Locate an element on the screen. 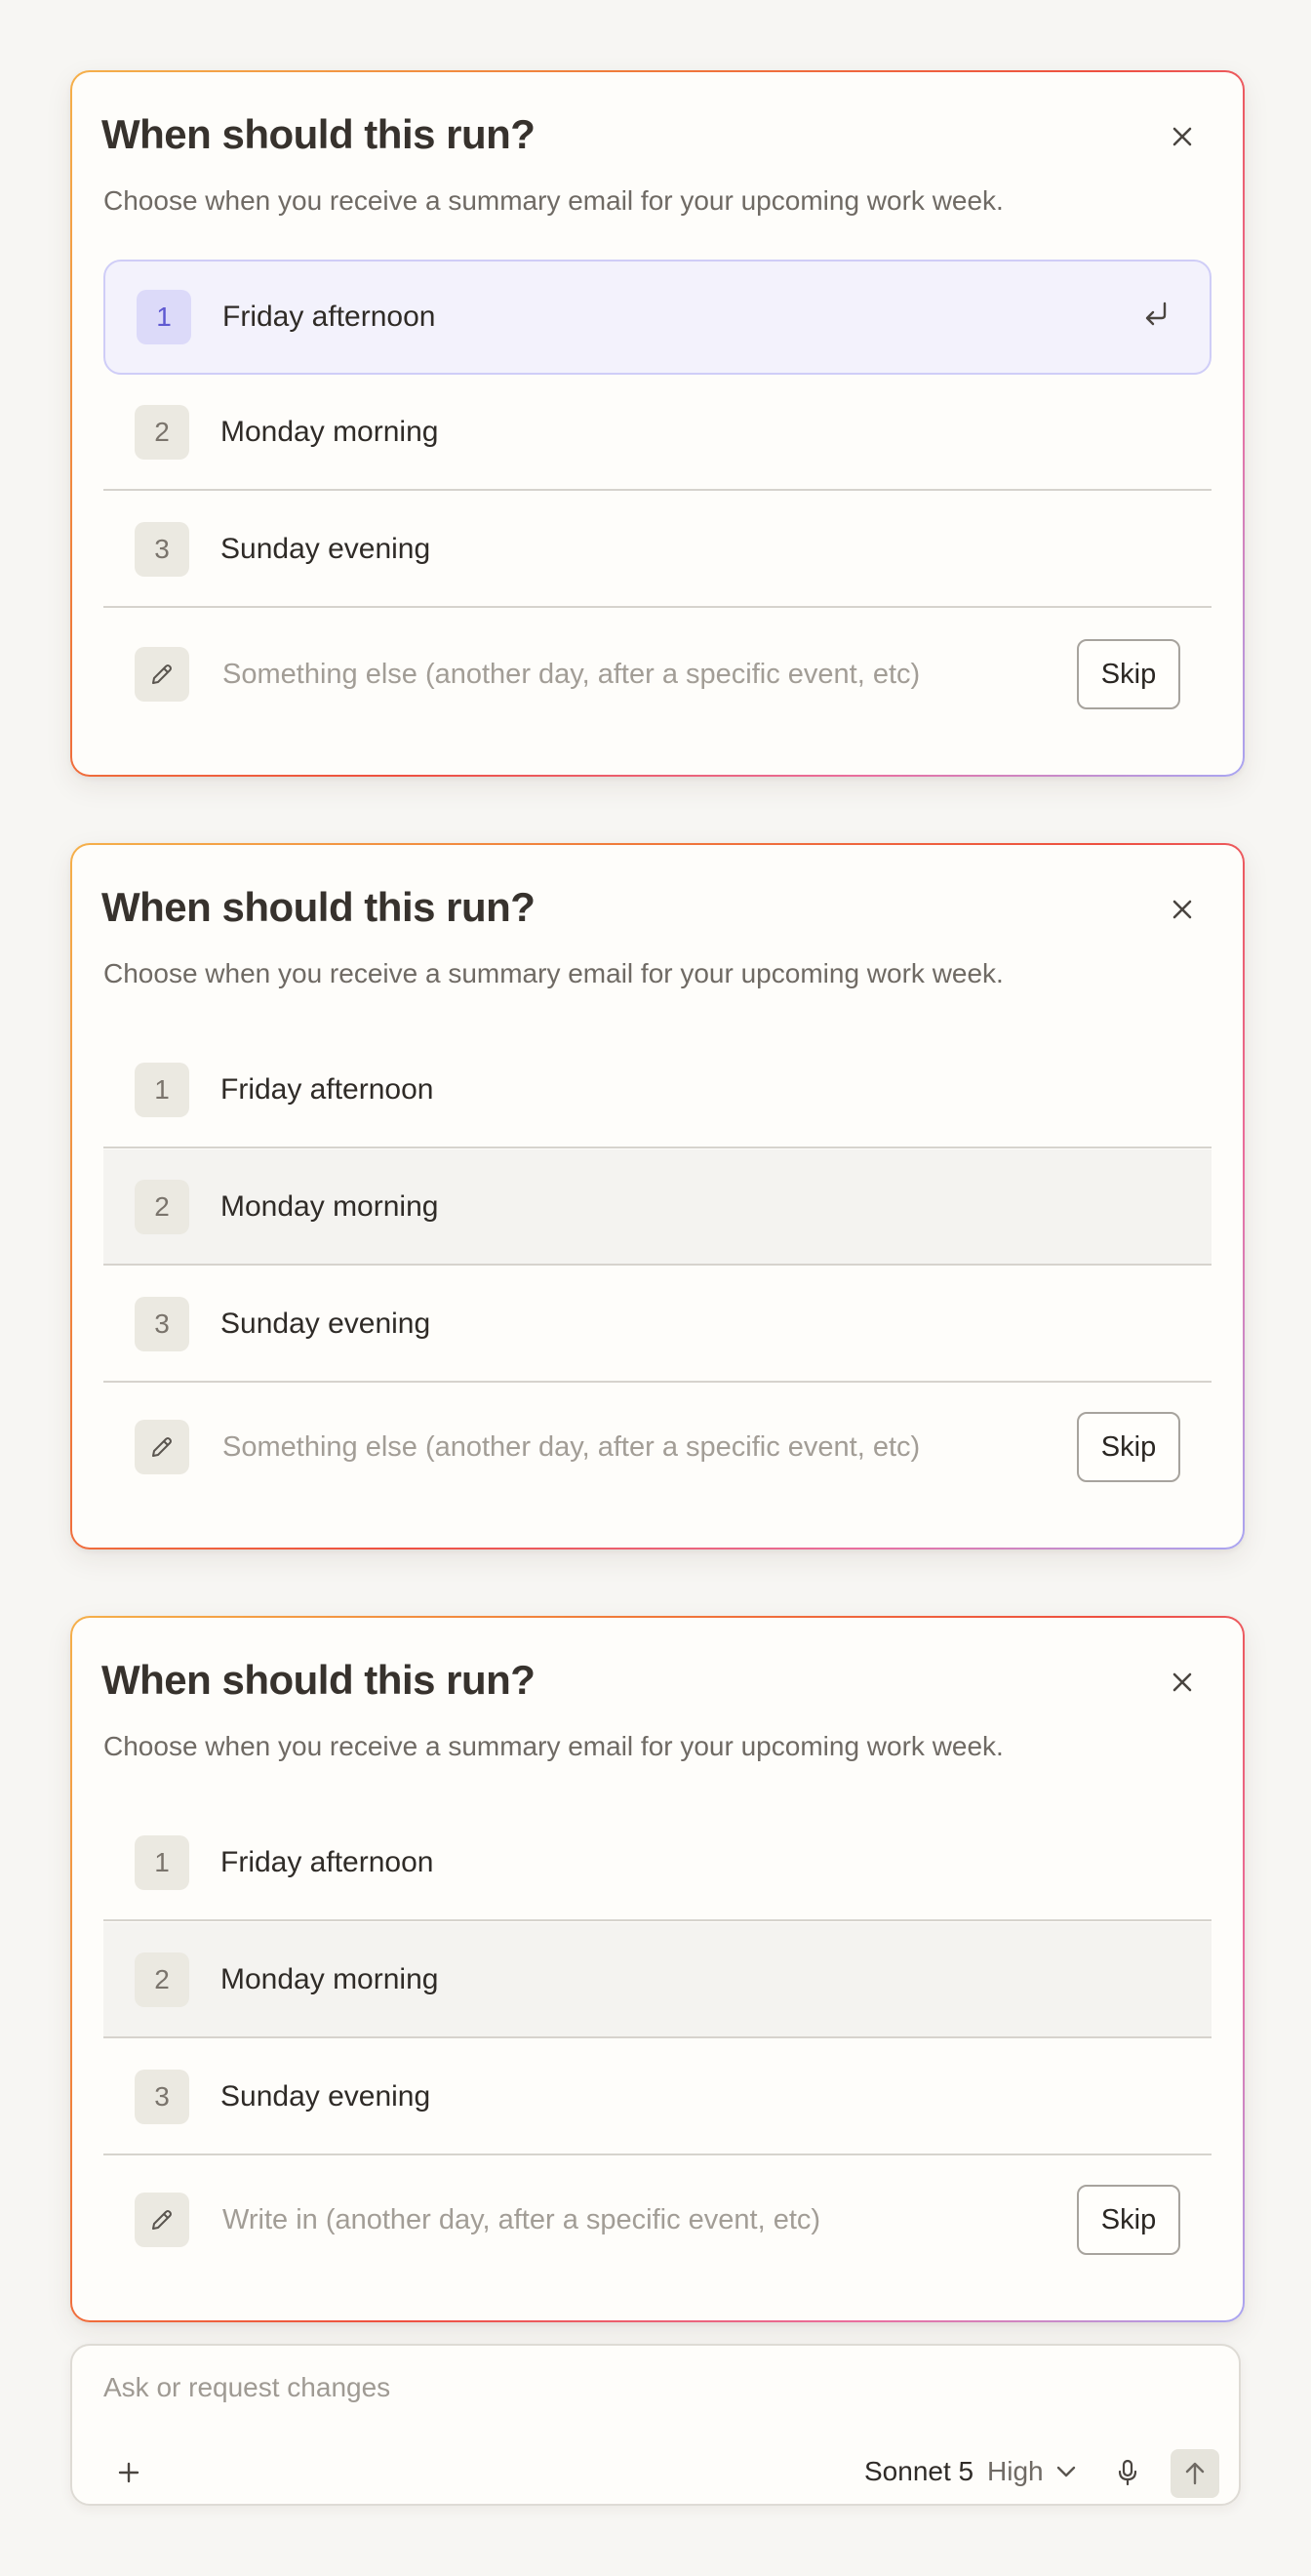 The image size is (1311, 2576). enter-return-icon is located at coordinates (1156, 314).